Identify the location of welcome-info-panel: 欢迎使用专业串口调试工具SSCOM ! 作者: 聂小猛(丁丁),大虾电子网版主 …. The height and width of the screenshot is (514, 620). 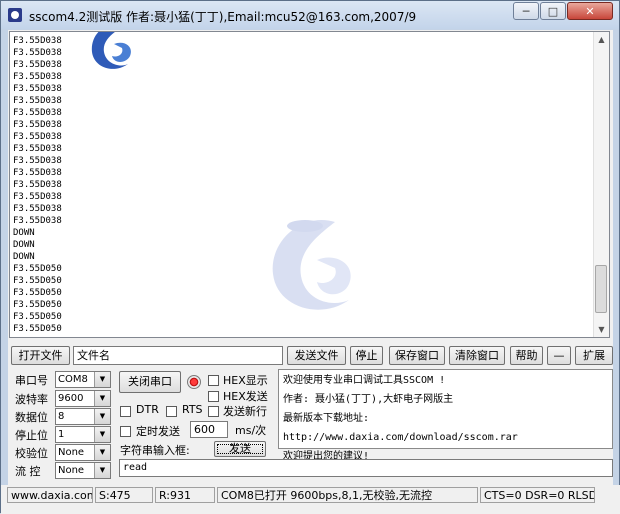
(445, 415).